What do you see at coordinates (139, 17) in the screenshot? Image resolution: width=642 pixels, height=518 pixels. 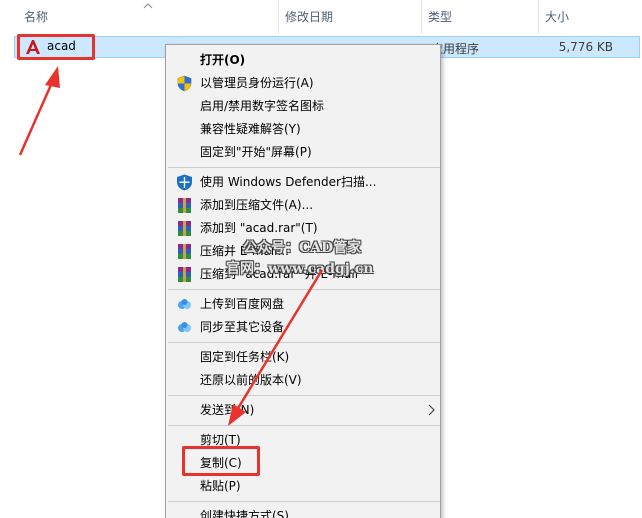 I see `column-header-name: 名称` at bounding box center [139, 17].